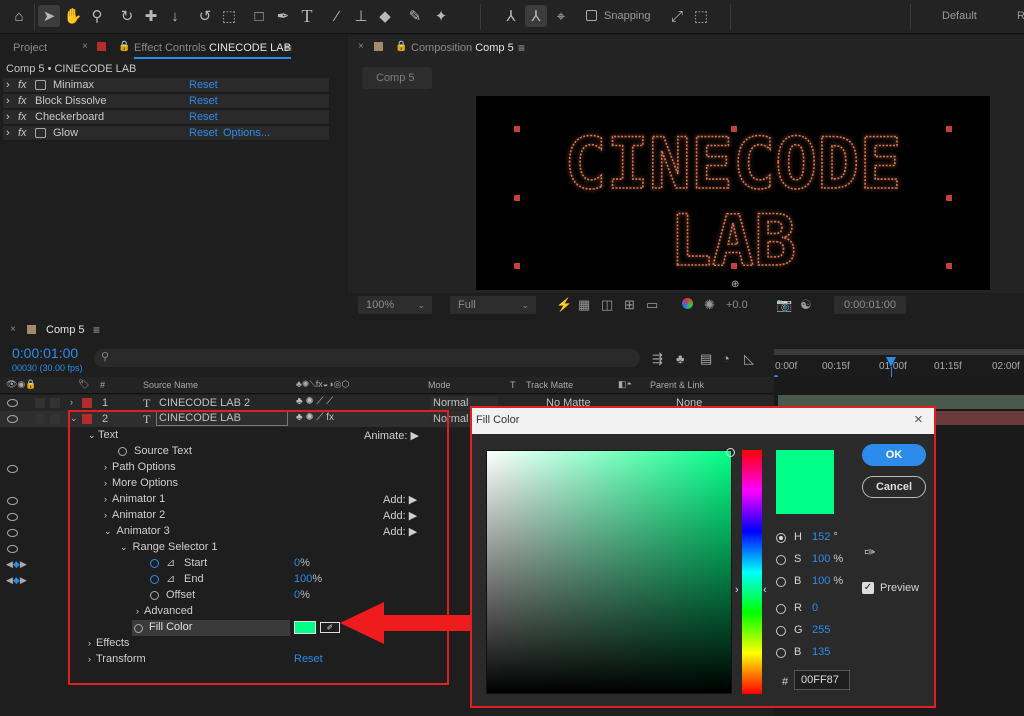 The height and width of the screenshot is (716, 1024). What do you see at coordinates (822, 680) in the screenshot?
I see `hex-input: 00FF87` at bounding box center [822, 680].